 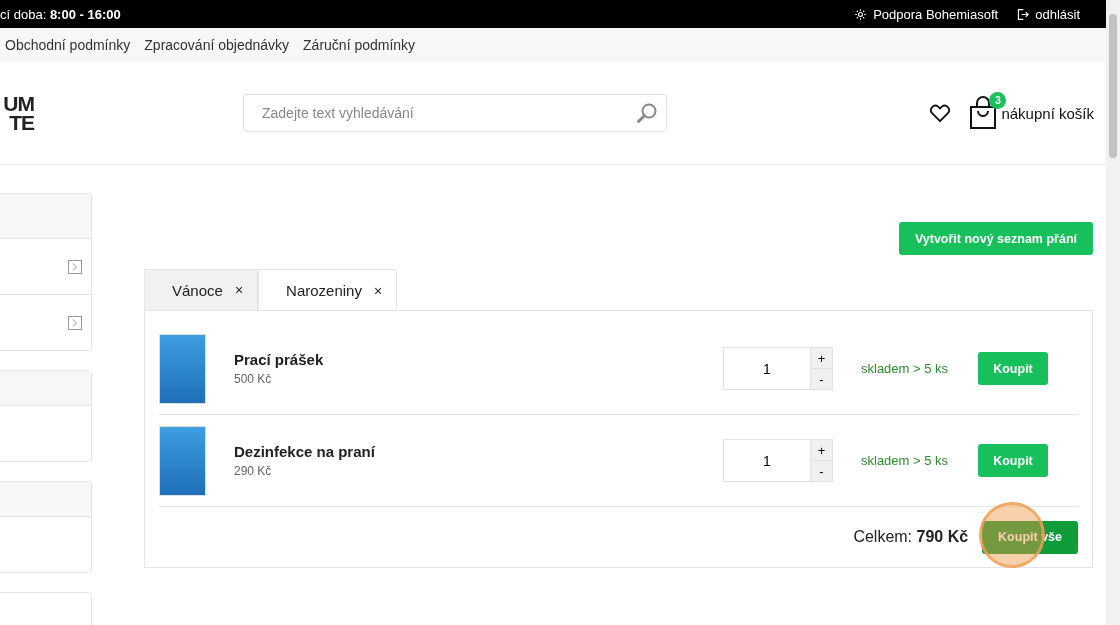 I want to click on product-price: 290 Kč, so click(x=253, y=471).